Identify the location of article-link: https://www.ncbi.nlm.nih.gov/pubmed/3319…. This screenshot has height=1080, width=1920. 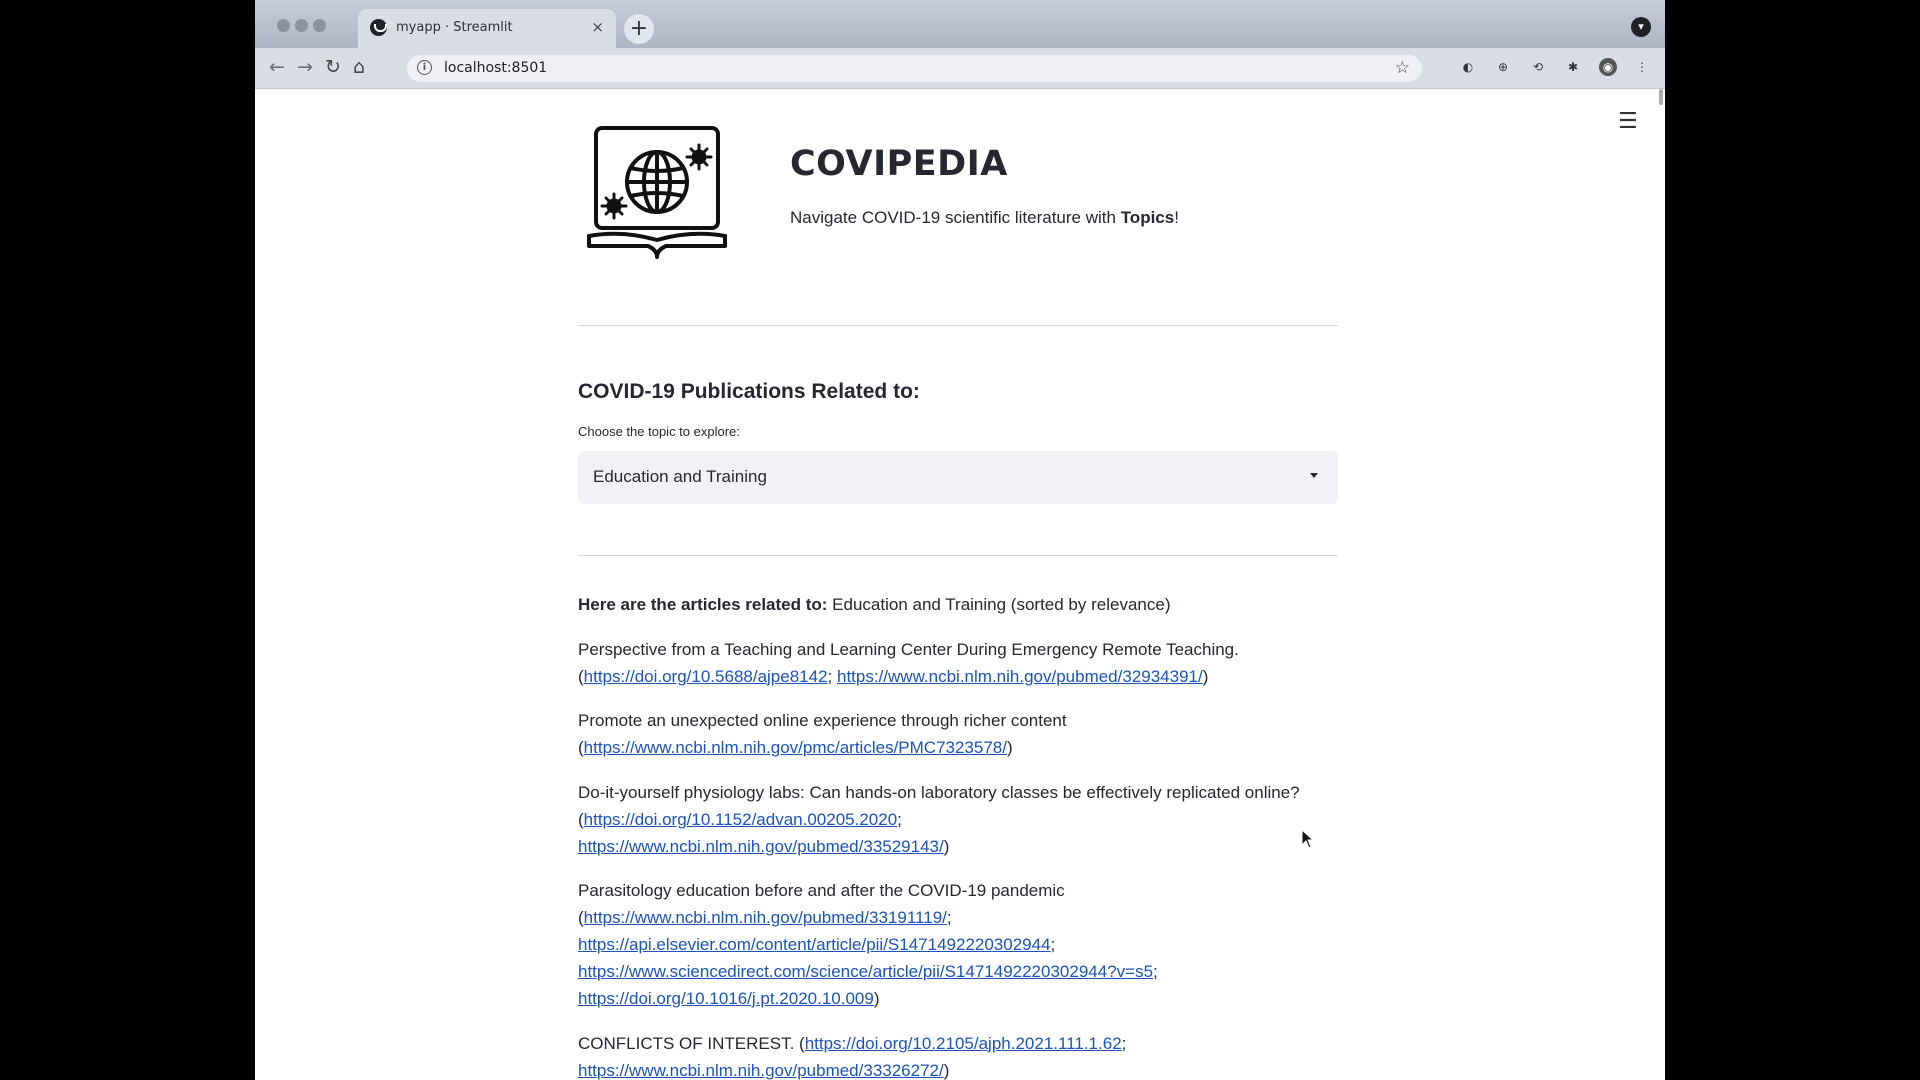
(765, 917).